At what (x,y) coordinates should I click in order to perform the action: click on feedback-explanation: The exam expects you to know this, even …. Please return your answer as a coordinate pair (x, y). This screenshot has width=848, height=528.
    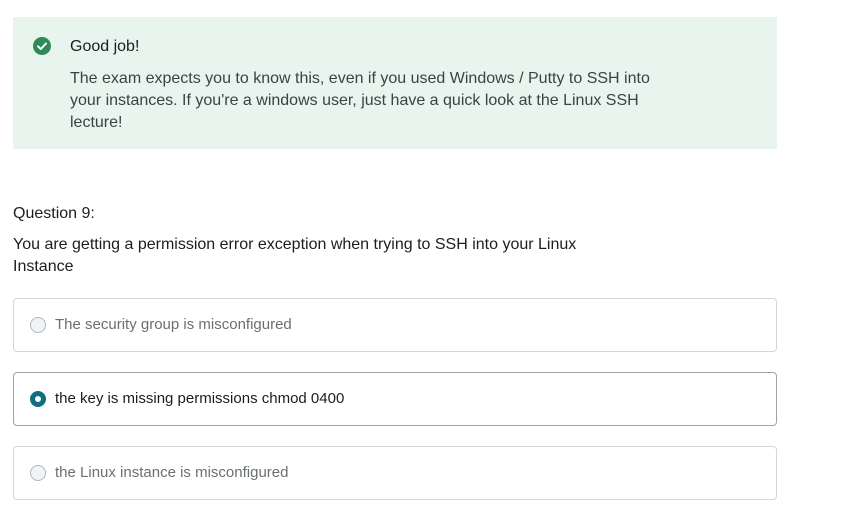
    Looking at the image, I should click on (360, 100).